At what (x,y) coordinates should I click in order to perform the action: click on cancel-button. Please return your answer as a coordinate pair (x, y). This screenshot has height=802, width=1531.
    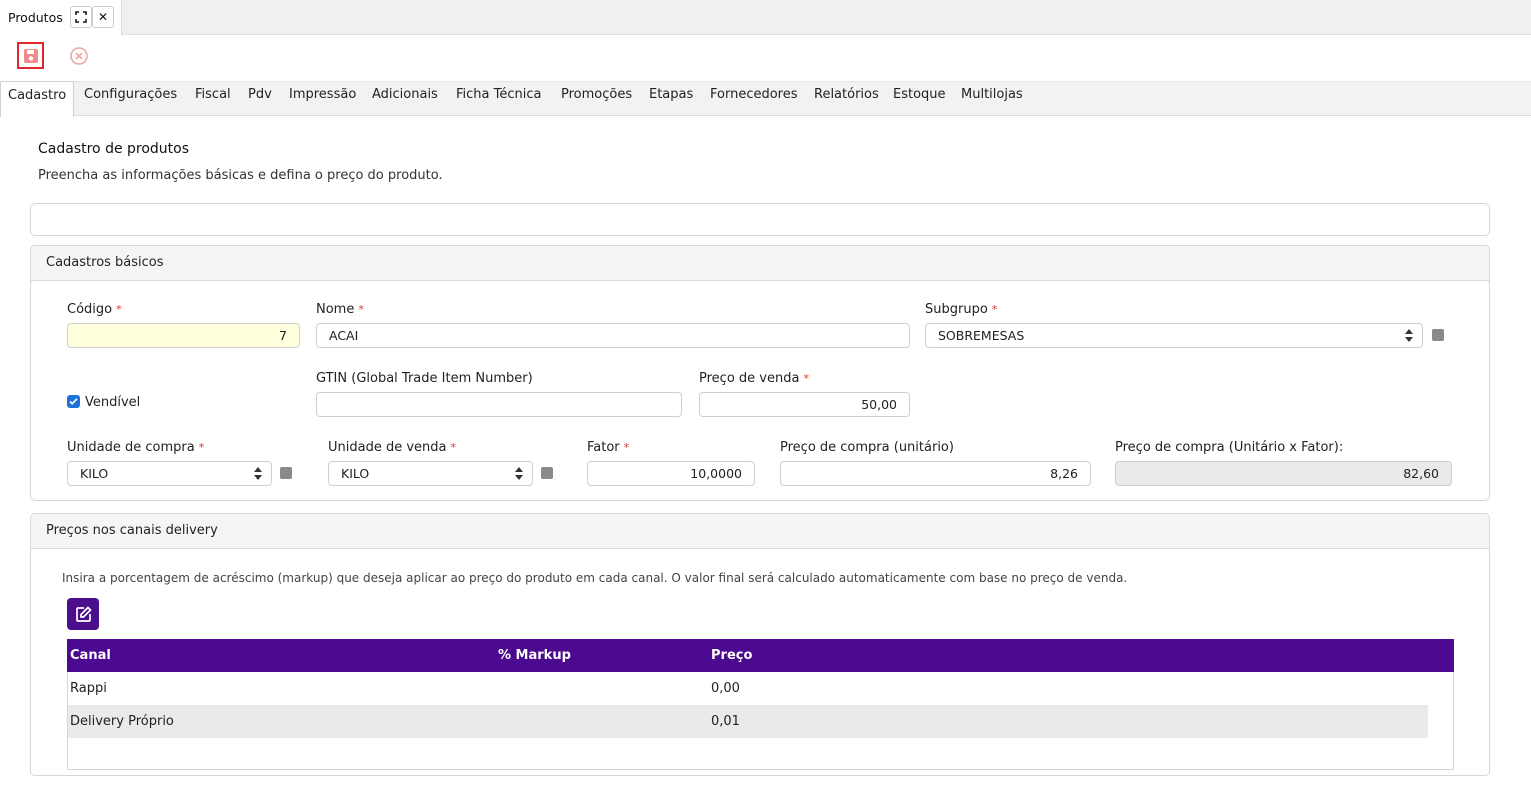
    Looking at the image, I should click on (79, 56).